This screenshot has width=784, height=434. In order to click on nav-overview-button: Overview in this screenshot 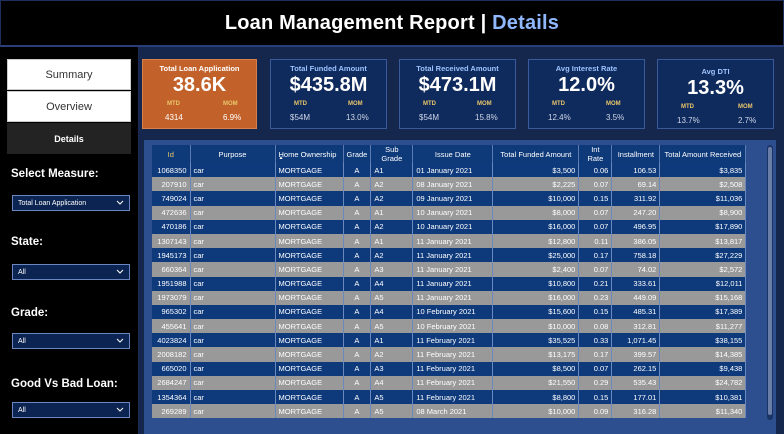, I will do `click(69, 106)`.